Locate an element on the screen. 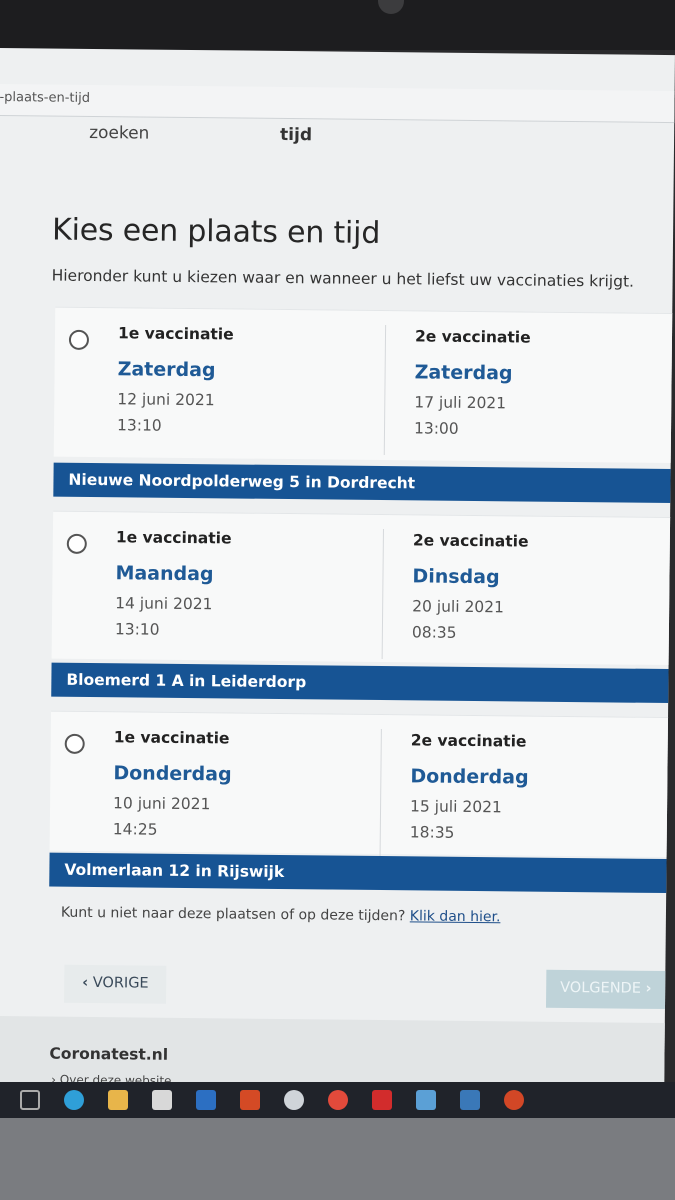 This screenshot has height=1200, width=675. location-bar-2: Bloemerd 1 A in Leiderdorp is located at coordinates (363, 683).